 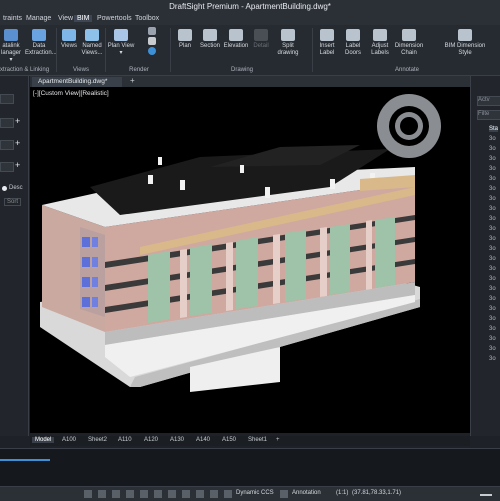 What do you see at coordinates (203, 440) in the screenshot?
I see `tab-a140: A140` at bounding box center [203, 440].